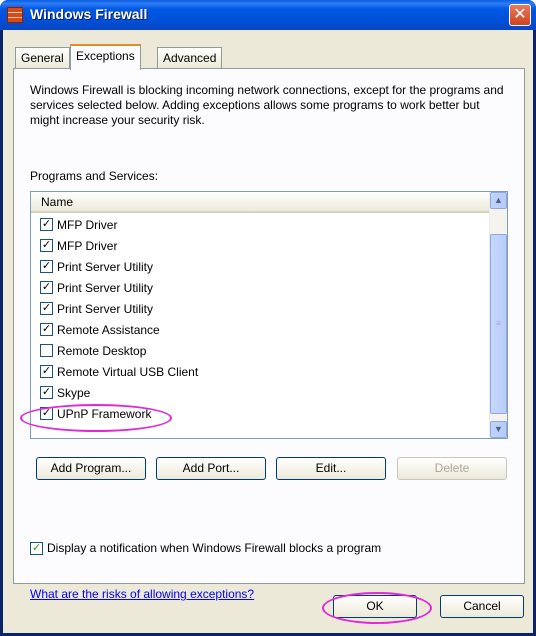  I want to click on title-bar: Windows Firewall ✕, so click(268, 15).